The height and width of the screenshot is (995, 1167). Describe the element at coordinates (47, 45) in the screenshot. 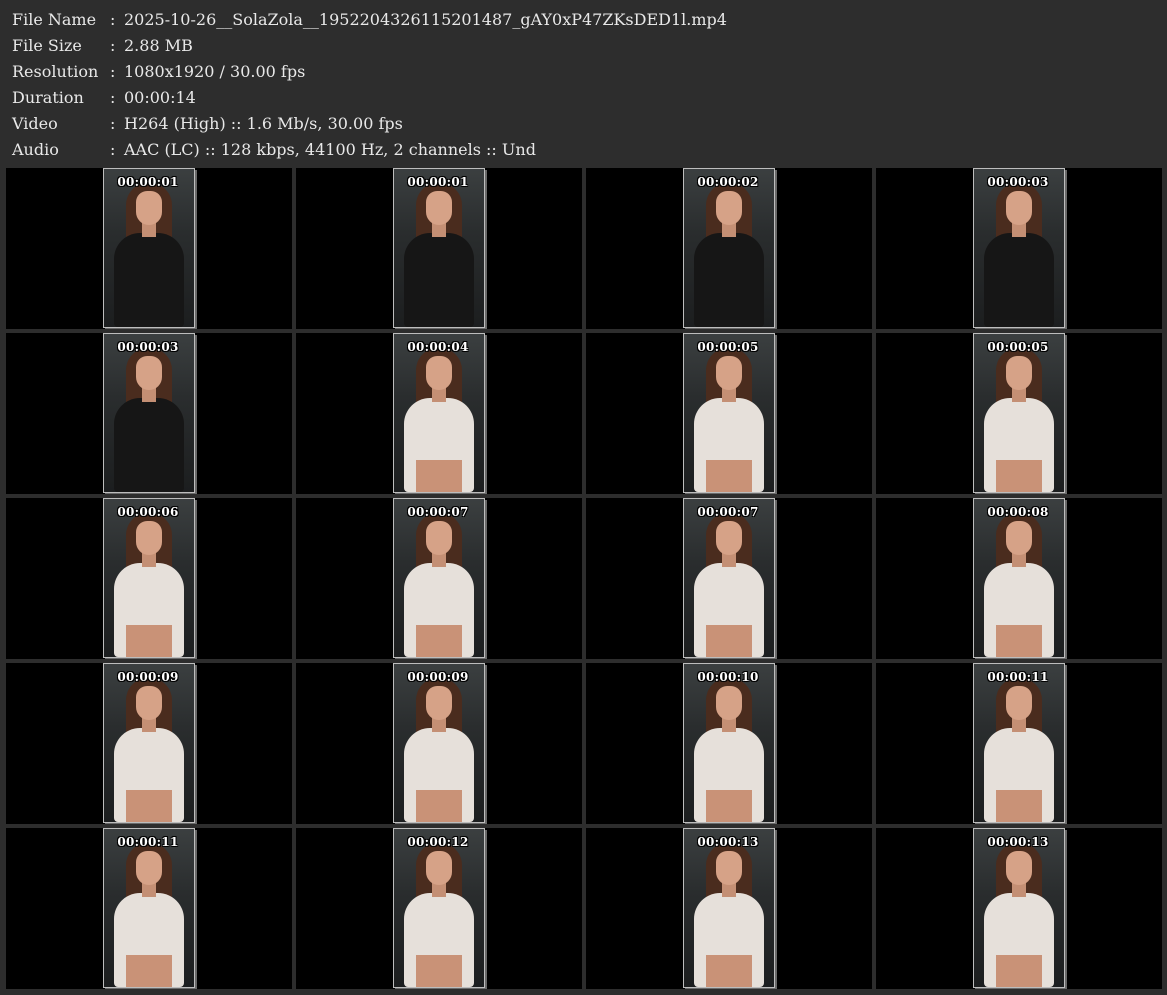

I see `info-label: File Size` at that location.